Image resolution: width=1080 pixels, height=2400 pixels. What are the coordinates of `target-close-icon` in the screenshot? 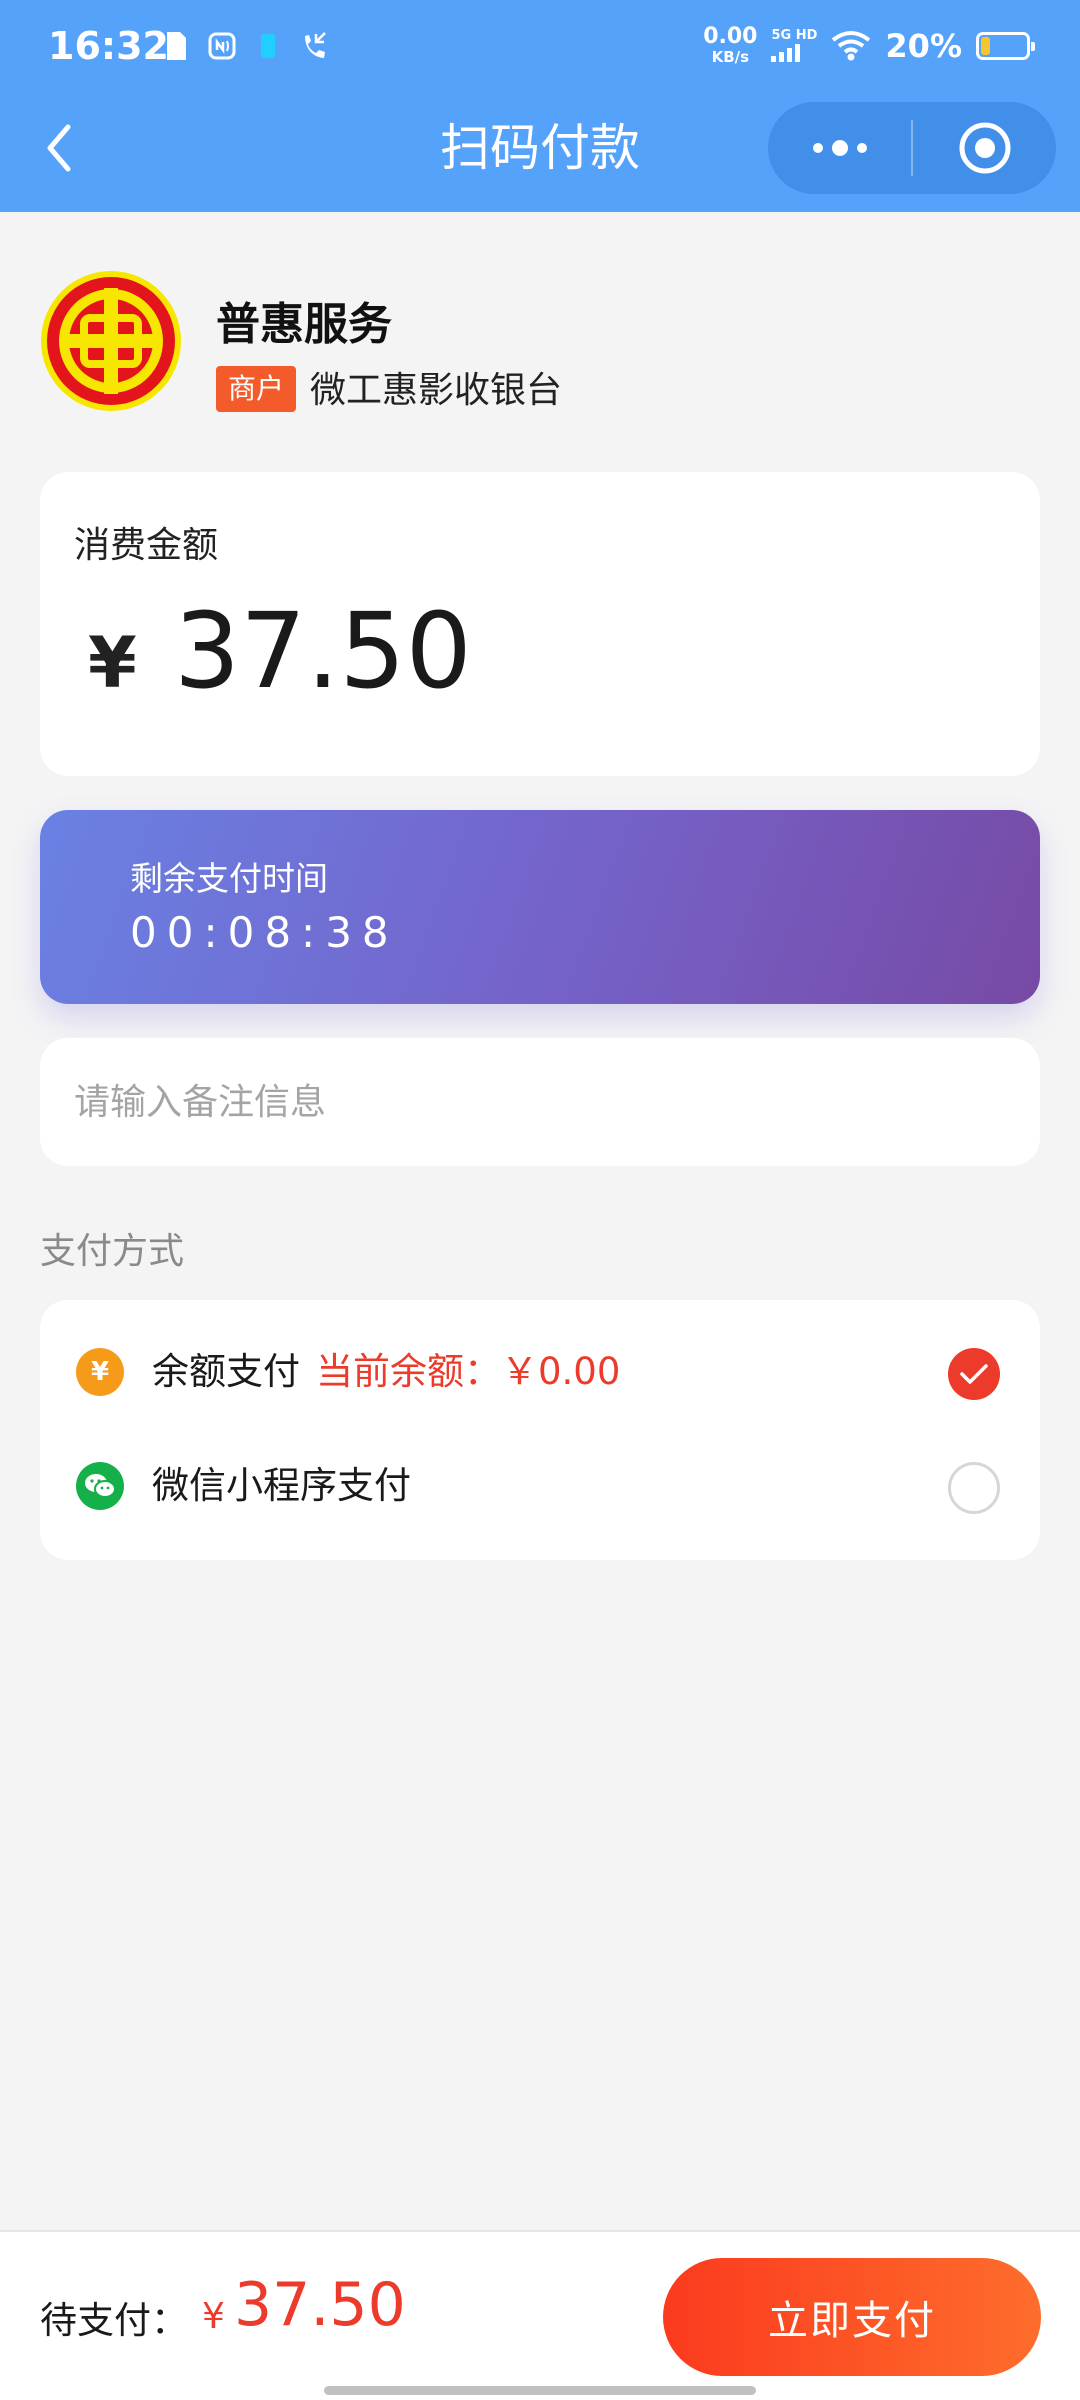 It's located at (984, 148).